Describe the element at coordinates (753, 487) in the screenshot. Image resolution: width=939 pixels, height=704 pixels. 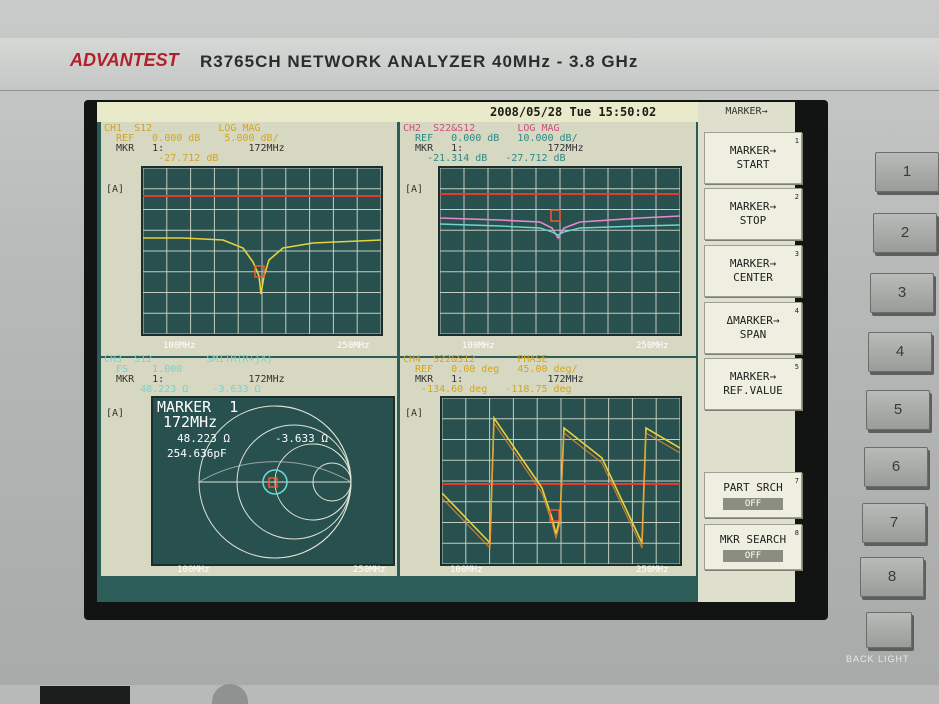
I see `part-search-label: PART SRCH` at that location.